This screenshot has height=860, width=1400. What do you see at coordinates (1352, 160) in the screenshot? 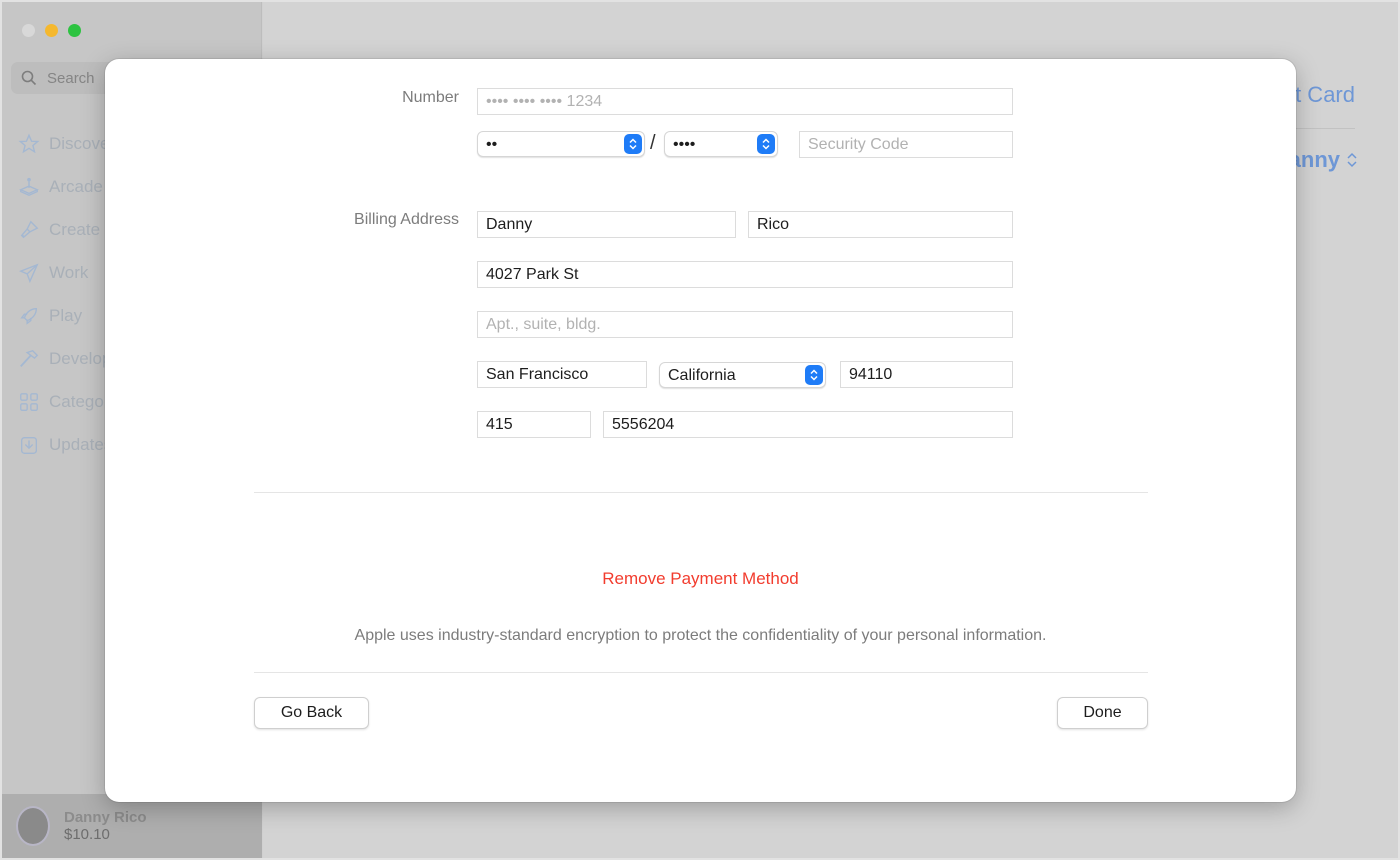
I see `chevron-up-down-icon` at bounding box center [1352, 160].